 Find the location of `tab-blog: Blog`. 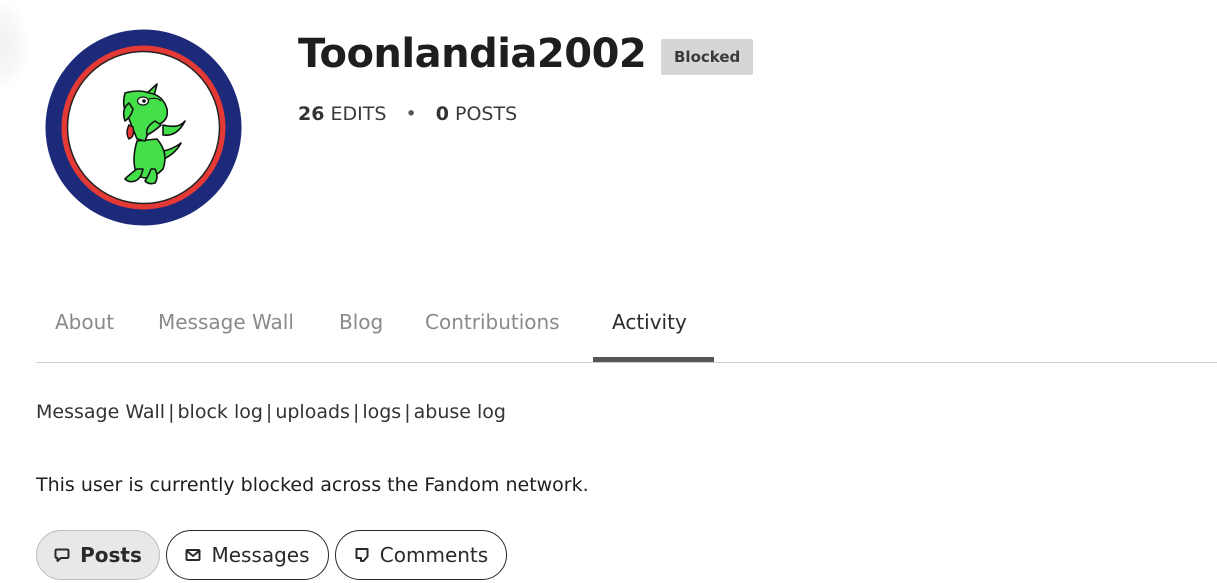

tab-blog: Blog is located at coordinates (361, 322).